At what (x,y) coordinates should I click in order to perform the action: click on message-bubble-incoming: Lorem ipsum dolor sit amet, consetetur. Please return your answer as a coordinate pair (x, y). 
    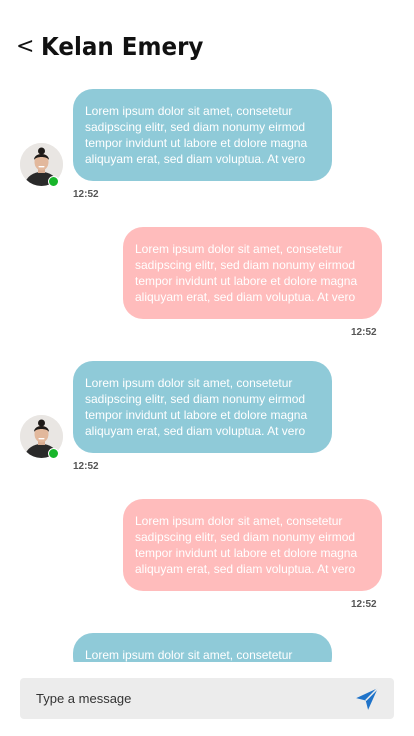
    Looking at the image, I should click on (202, 647).